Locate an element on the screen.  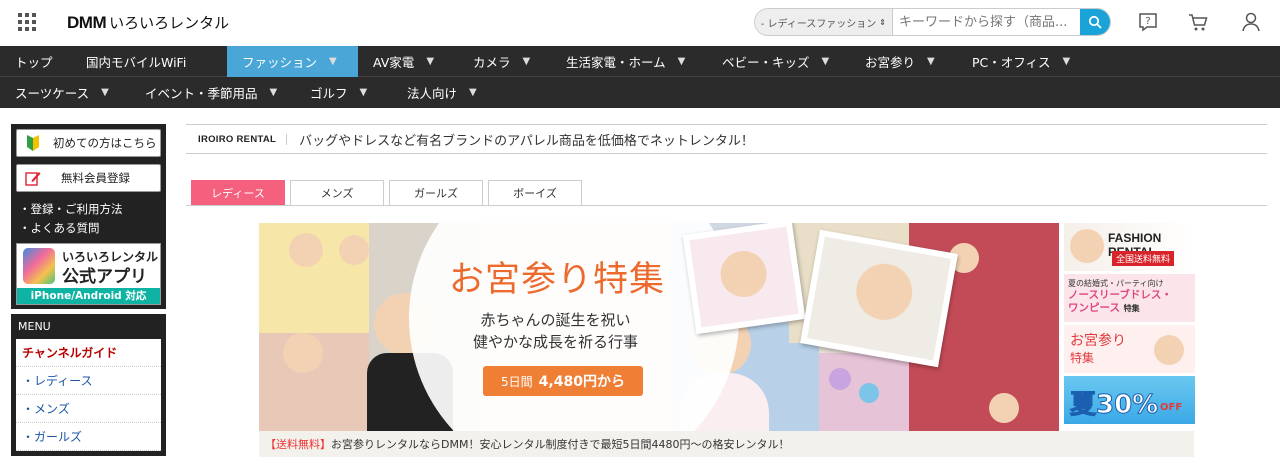
banner-price-button: 5日間 4,480円から is located at coordinates (563, 381).